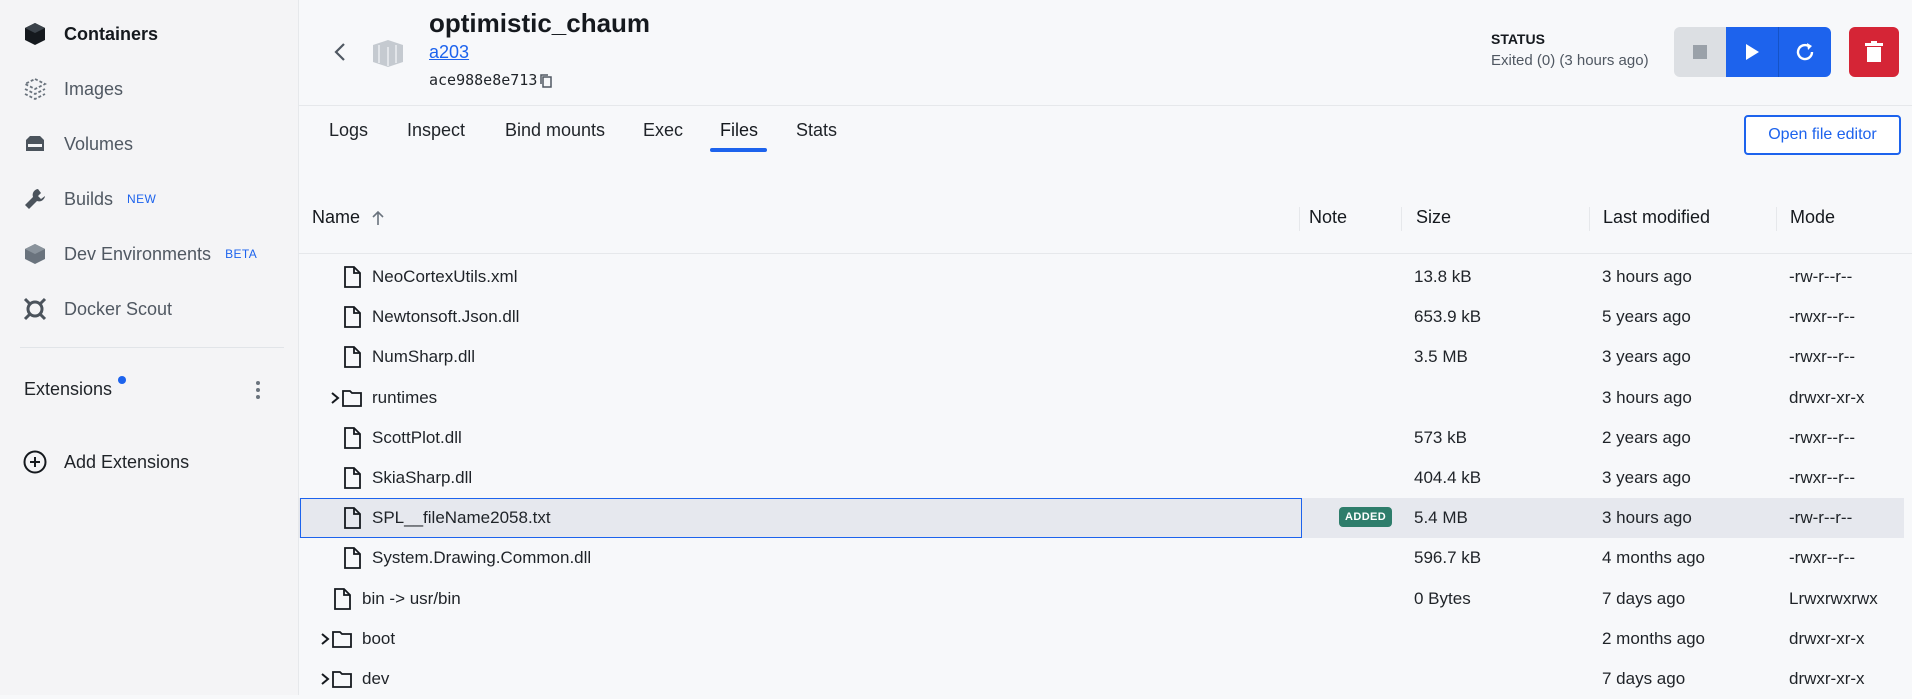 This screenshot has width=1912, height=699. What do you see at coordinates (555, 130) in the screenshot?
I see `tab-bind-mounts: Bind mounts` at bounding box center [555, 130].